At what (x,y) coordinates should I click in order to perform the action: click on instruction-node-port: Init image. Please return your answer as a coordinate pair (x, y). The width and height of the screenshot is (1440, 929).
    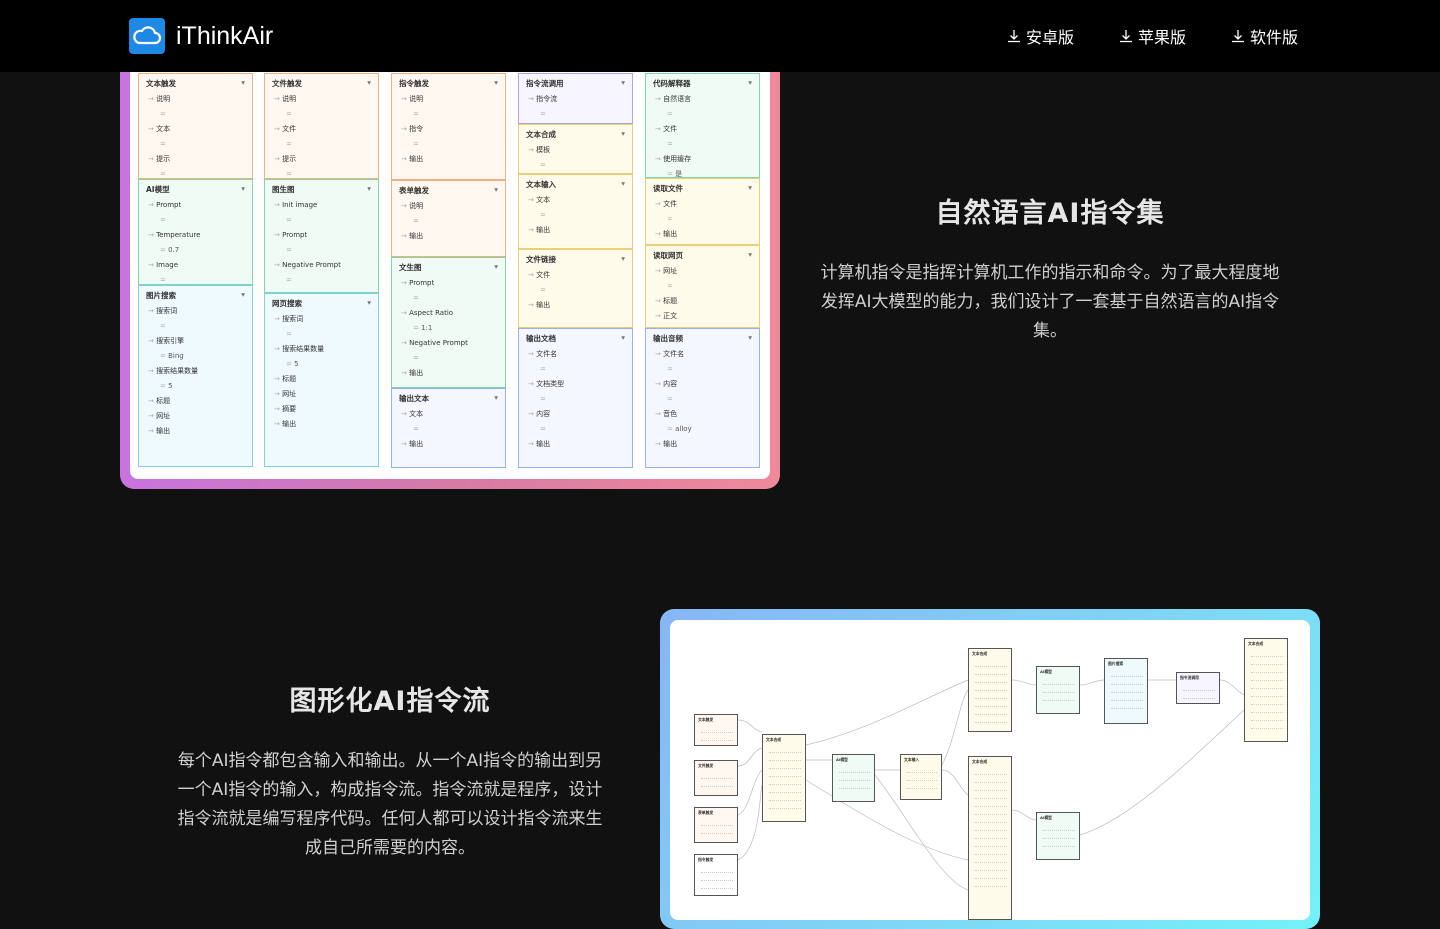
    Looking at the image, I should click on (321, 205).